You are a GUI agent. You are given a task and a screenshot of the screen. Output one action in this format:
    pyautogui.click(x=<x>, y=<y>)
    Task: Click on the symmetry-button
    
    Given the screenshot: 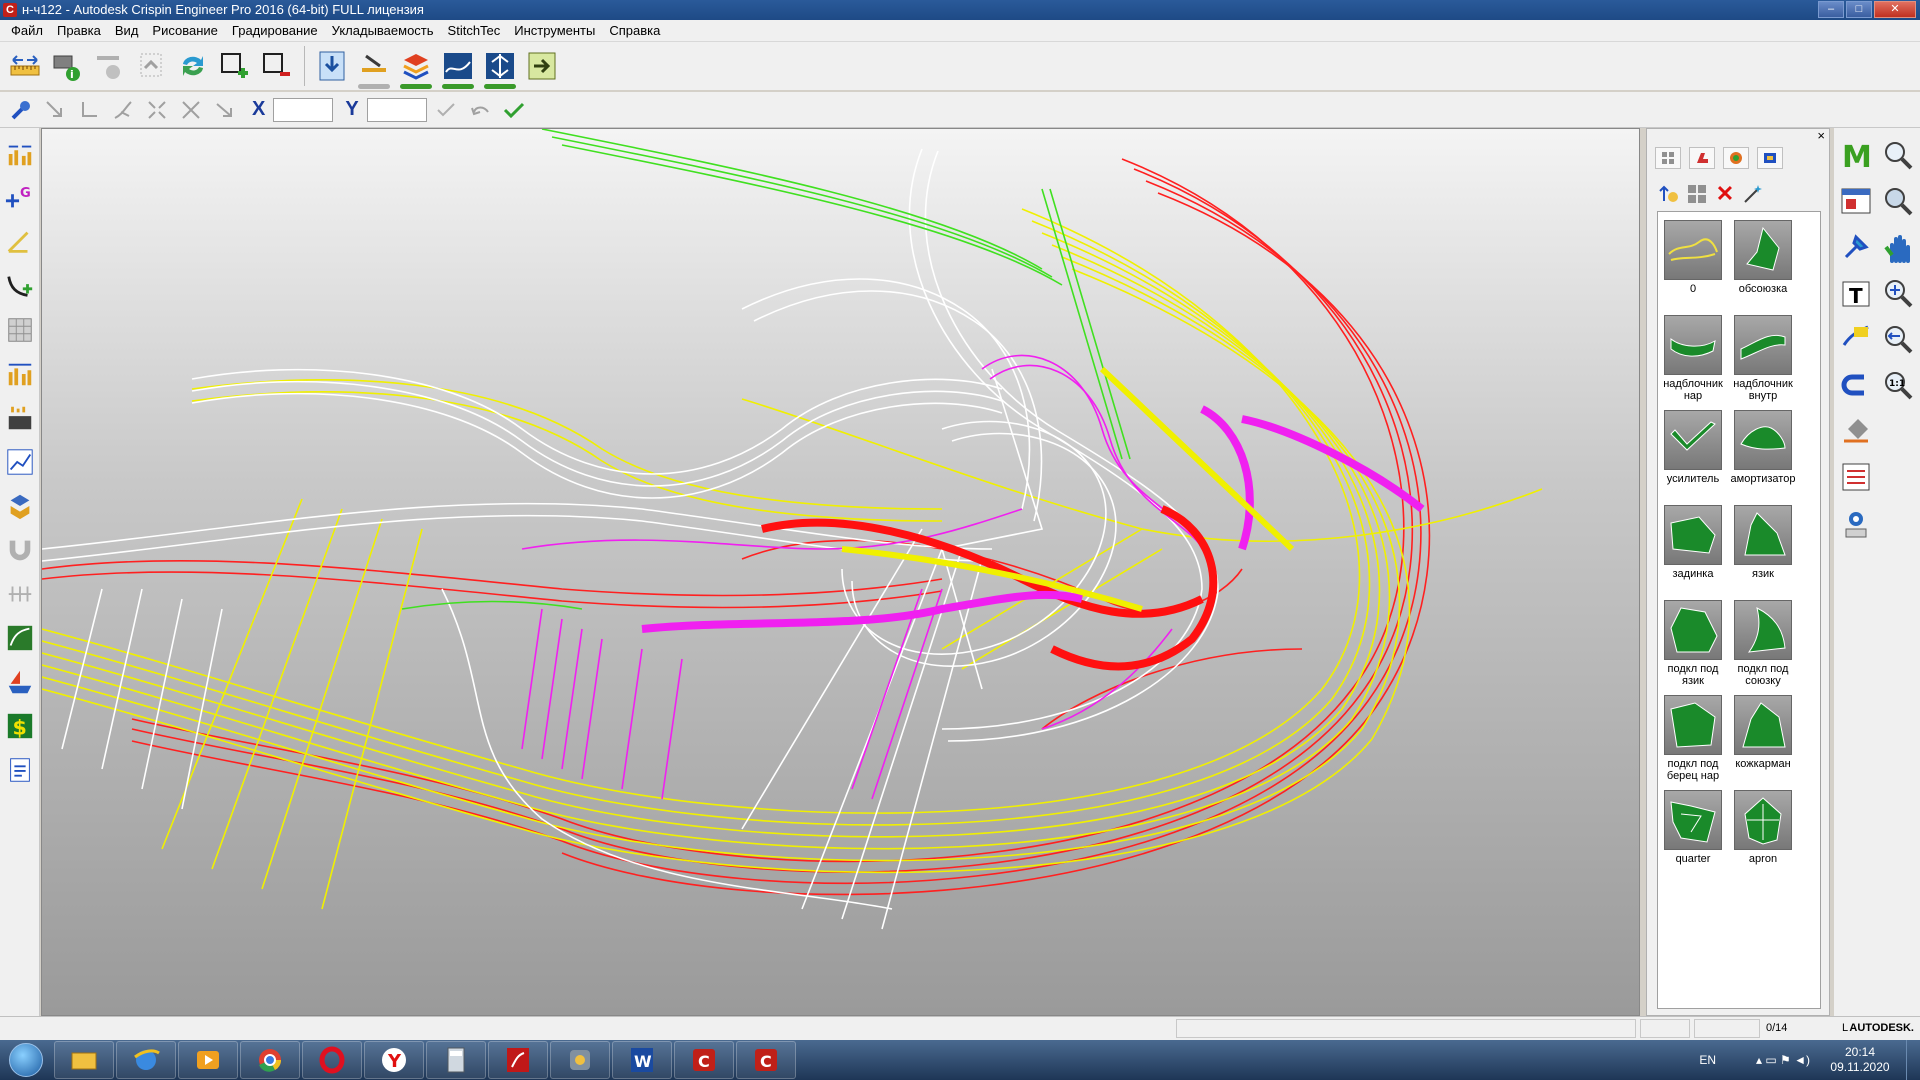 What is the action you would take?
    pyautogui.click(x=500, y=68)
    